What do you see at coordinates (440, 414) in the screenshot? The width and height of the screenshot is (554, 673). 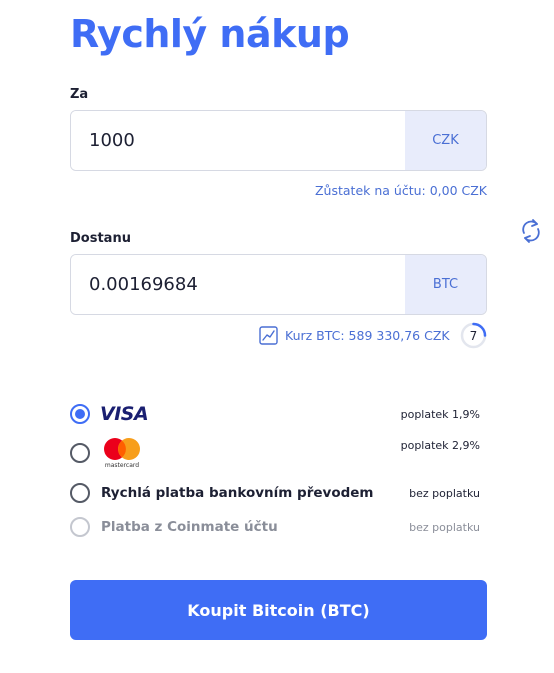 I see `visa-fee: poplatek 1,9%` at bounding box center [440, 414].